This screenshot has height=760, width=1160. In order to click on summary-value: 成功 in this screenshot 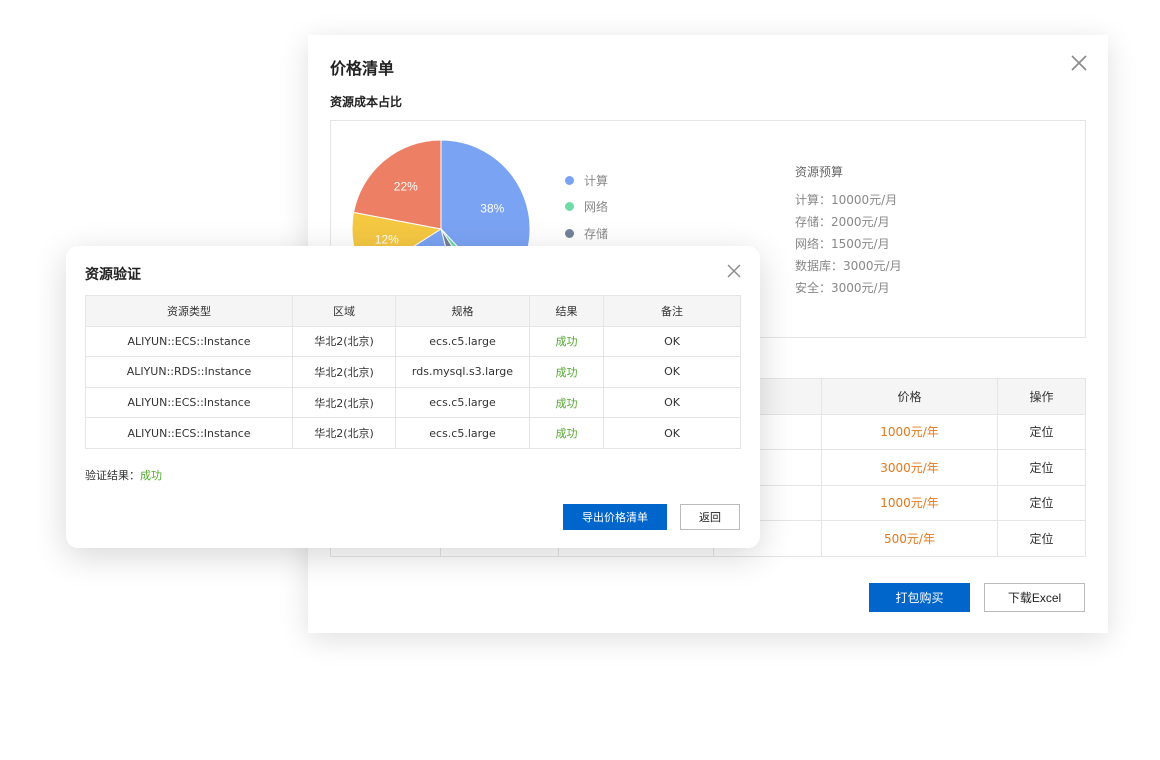, I will do `click(151, 475)`.